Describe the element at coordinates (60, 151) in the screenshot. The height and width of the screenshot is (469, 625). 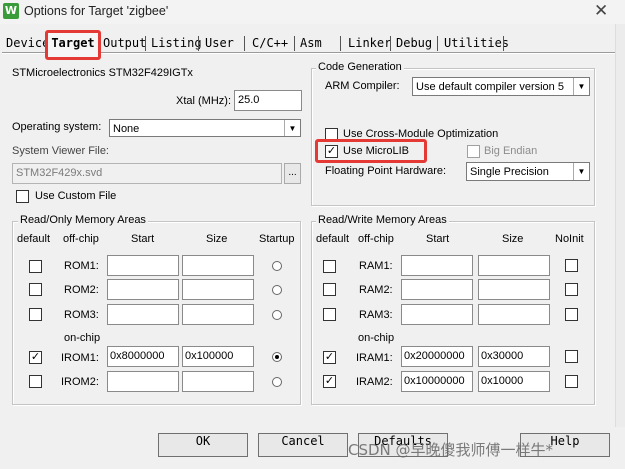
I see `svd-label: System Viewer File:` at that location.